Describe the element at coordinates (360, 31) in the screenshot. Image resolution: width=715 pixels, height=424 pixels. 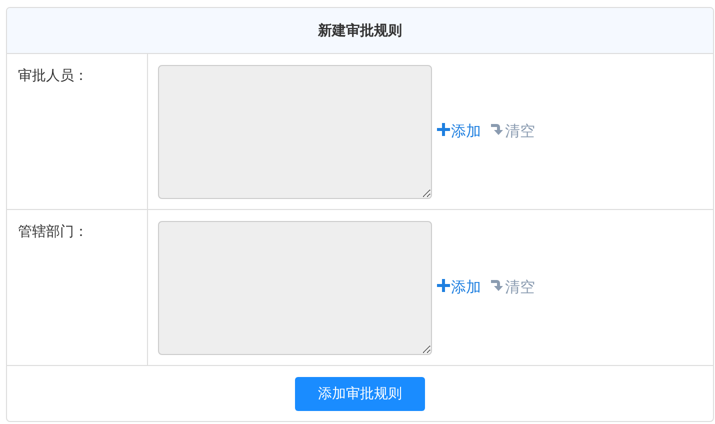
I see `panel-title: 新建审批规则` at that location.